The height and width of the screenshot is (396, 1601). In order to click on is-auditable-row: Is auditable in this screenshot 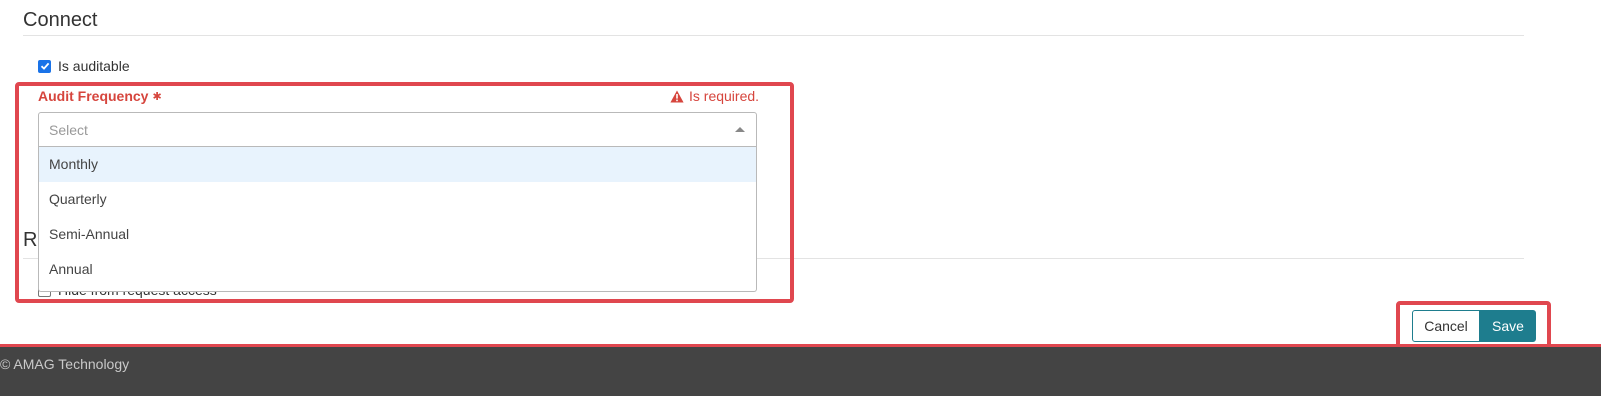, I will do `click(84, 66)`.